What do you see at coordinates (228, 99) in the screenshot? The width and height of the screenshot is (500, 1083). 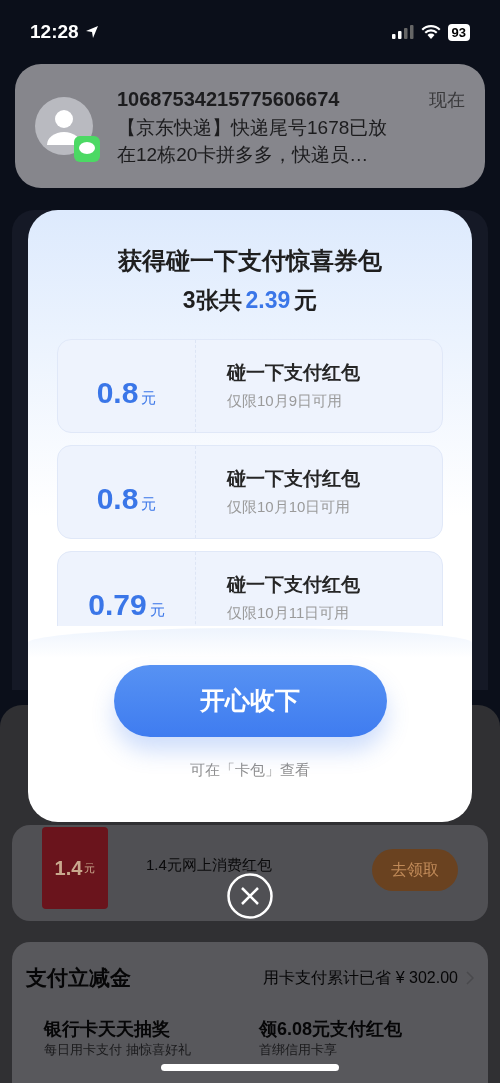 I see `sender-number: 10687534215775606674` at bounding box center [228, 99].